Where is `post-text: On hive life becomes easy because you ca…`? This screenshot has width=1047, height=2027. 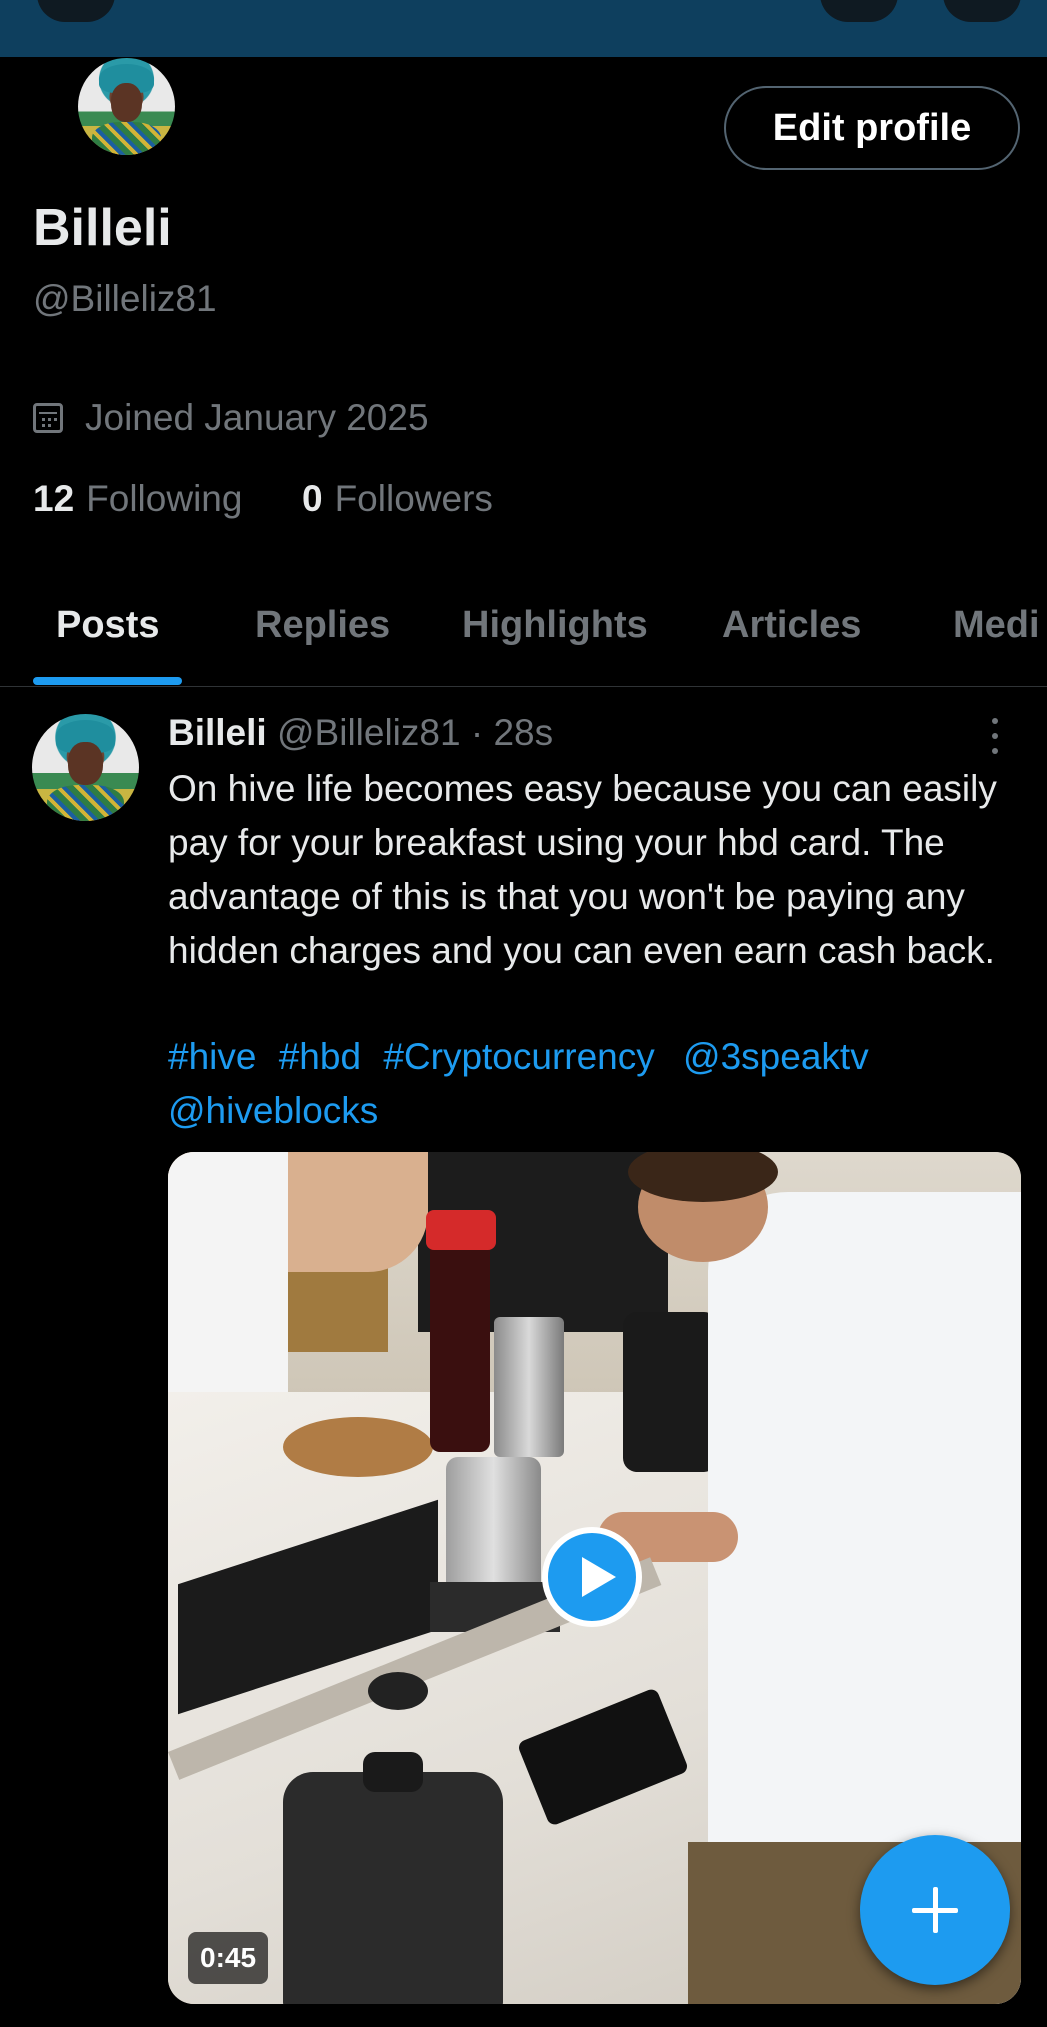 post-text: On hive life becomes easy because you ca… is located at coordinates (582, 869).